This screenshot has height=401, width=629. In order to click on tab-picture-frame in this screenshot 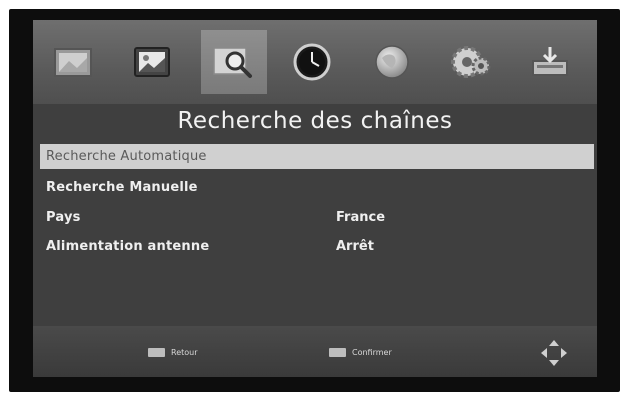, I will do `click(74, 62)`.